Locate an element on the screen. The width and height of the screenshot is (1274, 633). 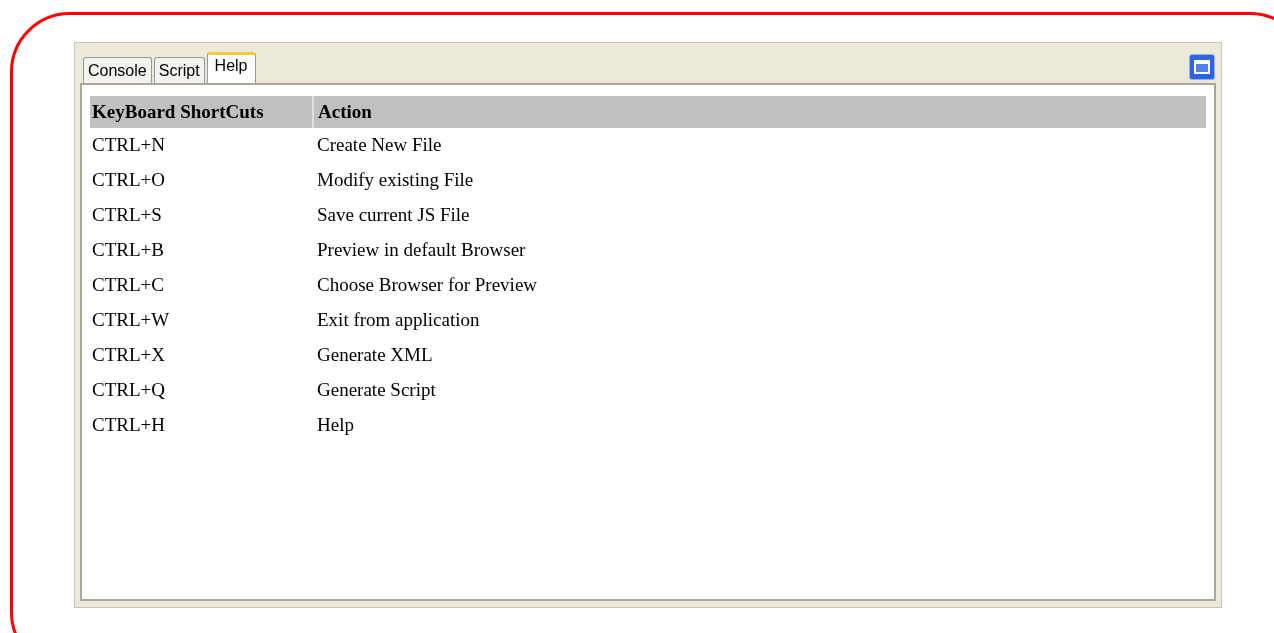
table-cell-text: CTRL+O is located at coordinates (128, 180).